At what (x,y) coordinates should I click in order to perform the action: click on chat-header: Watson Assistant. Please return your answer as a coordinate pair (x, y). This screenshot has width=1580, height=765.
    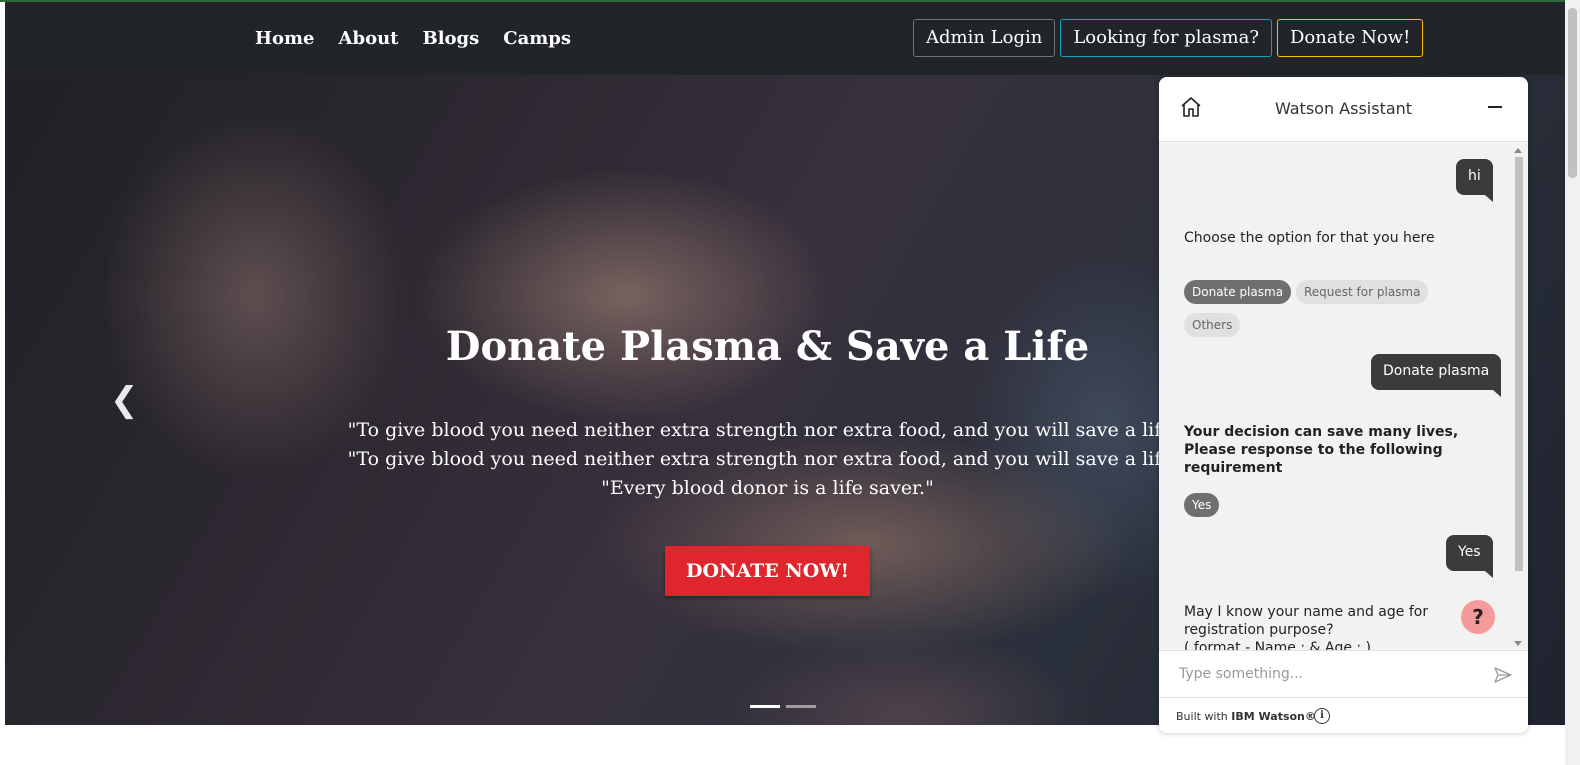
    Looking at the image, I should click on (1343, 109).